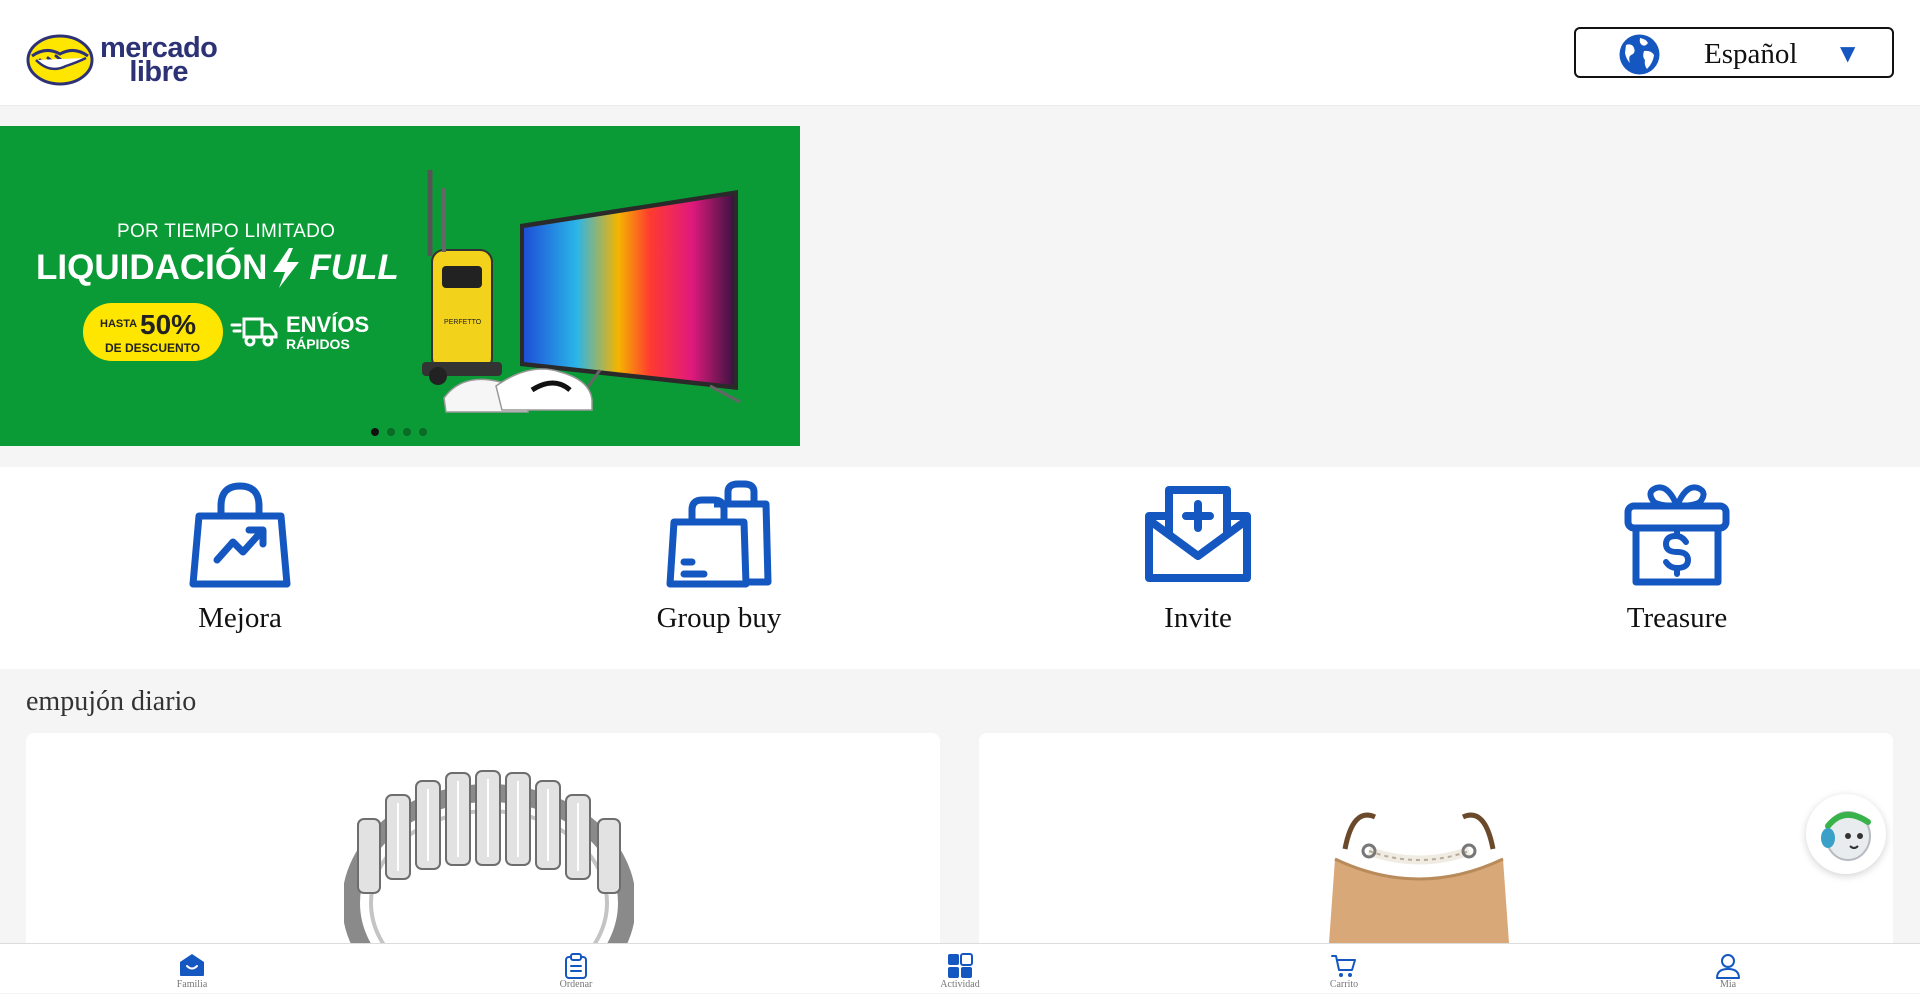  What do you see at coordinates (1677, 618) in the screenshot?
I see `shortcut-label: Treasure` at bounding box center [1677, 618].